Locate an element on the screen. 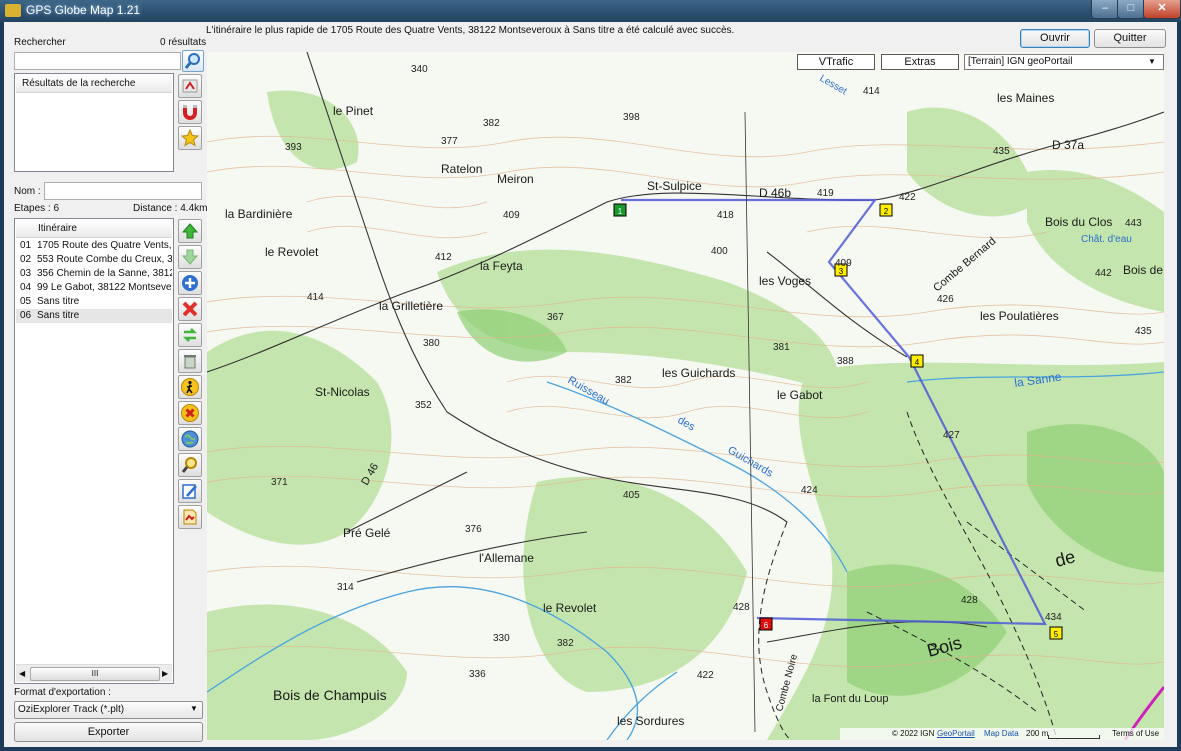  globe-button is located at coordinates (190, 439).